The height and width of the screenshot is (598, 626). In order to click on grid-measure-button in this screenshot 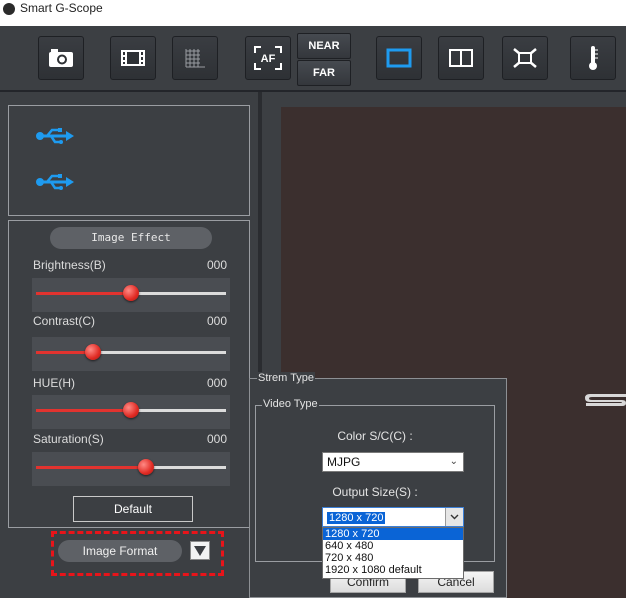, I will do `click(195, 58)`.